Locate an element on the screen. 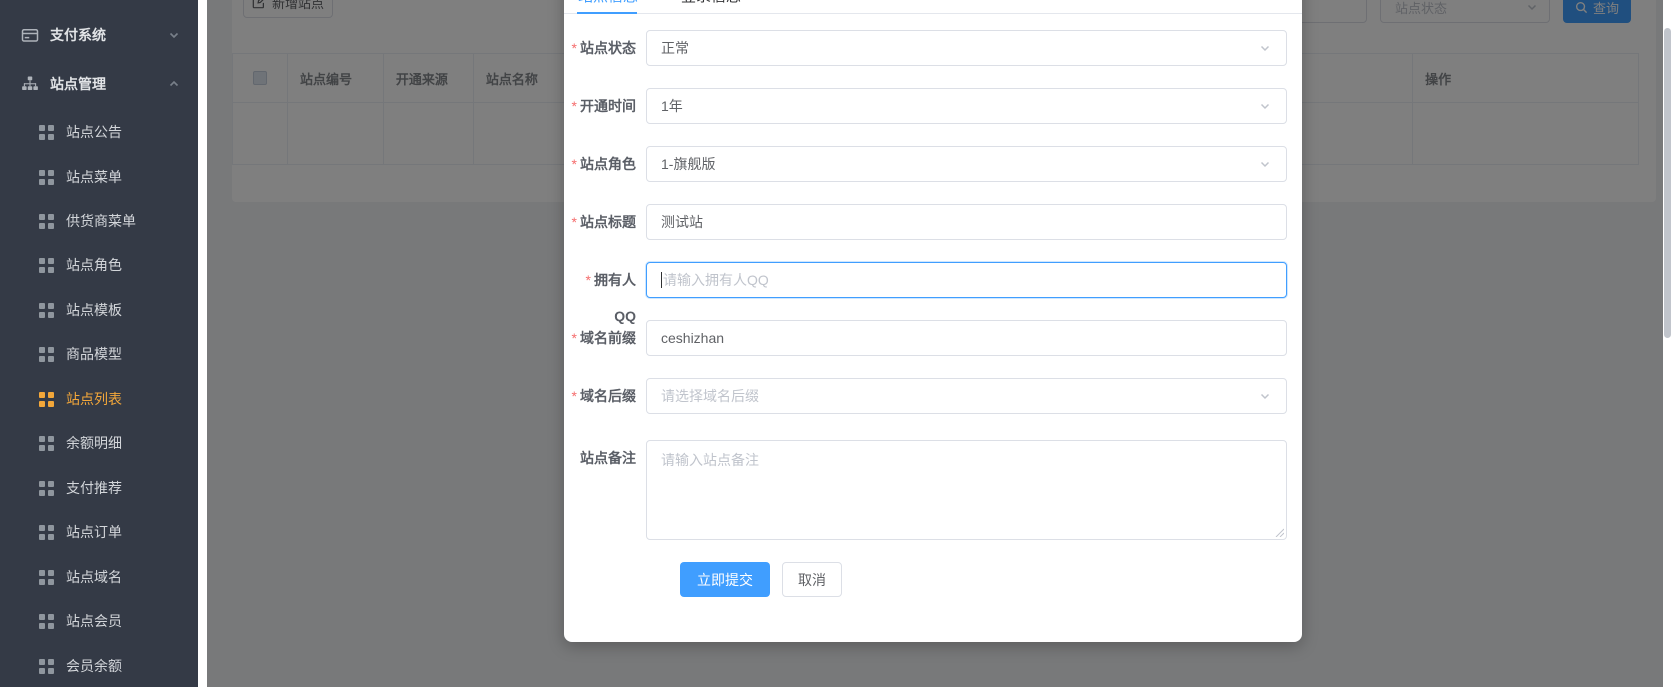 This screenshot has height=693, width=1672. select-value: 正常 is located at coordinates (675, 48).